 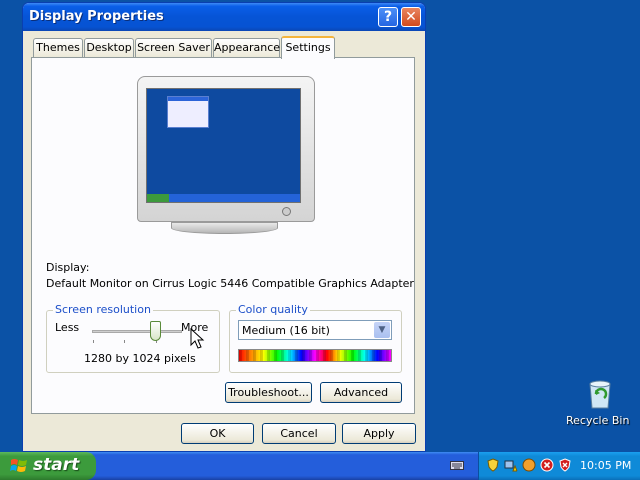 What do you see at coordinates (96, 16) in the screenshot?
I see `window-title: Display Properties` at bounding box center [96, 16].